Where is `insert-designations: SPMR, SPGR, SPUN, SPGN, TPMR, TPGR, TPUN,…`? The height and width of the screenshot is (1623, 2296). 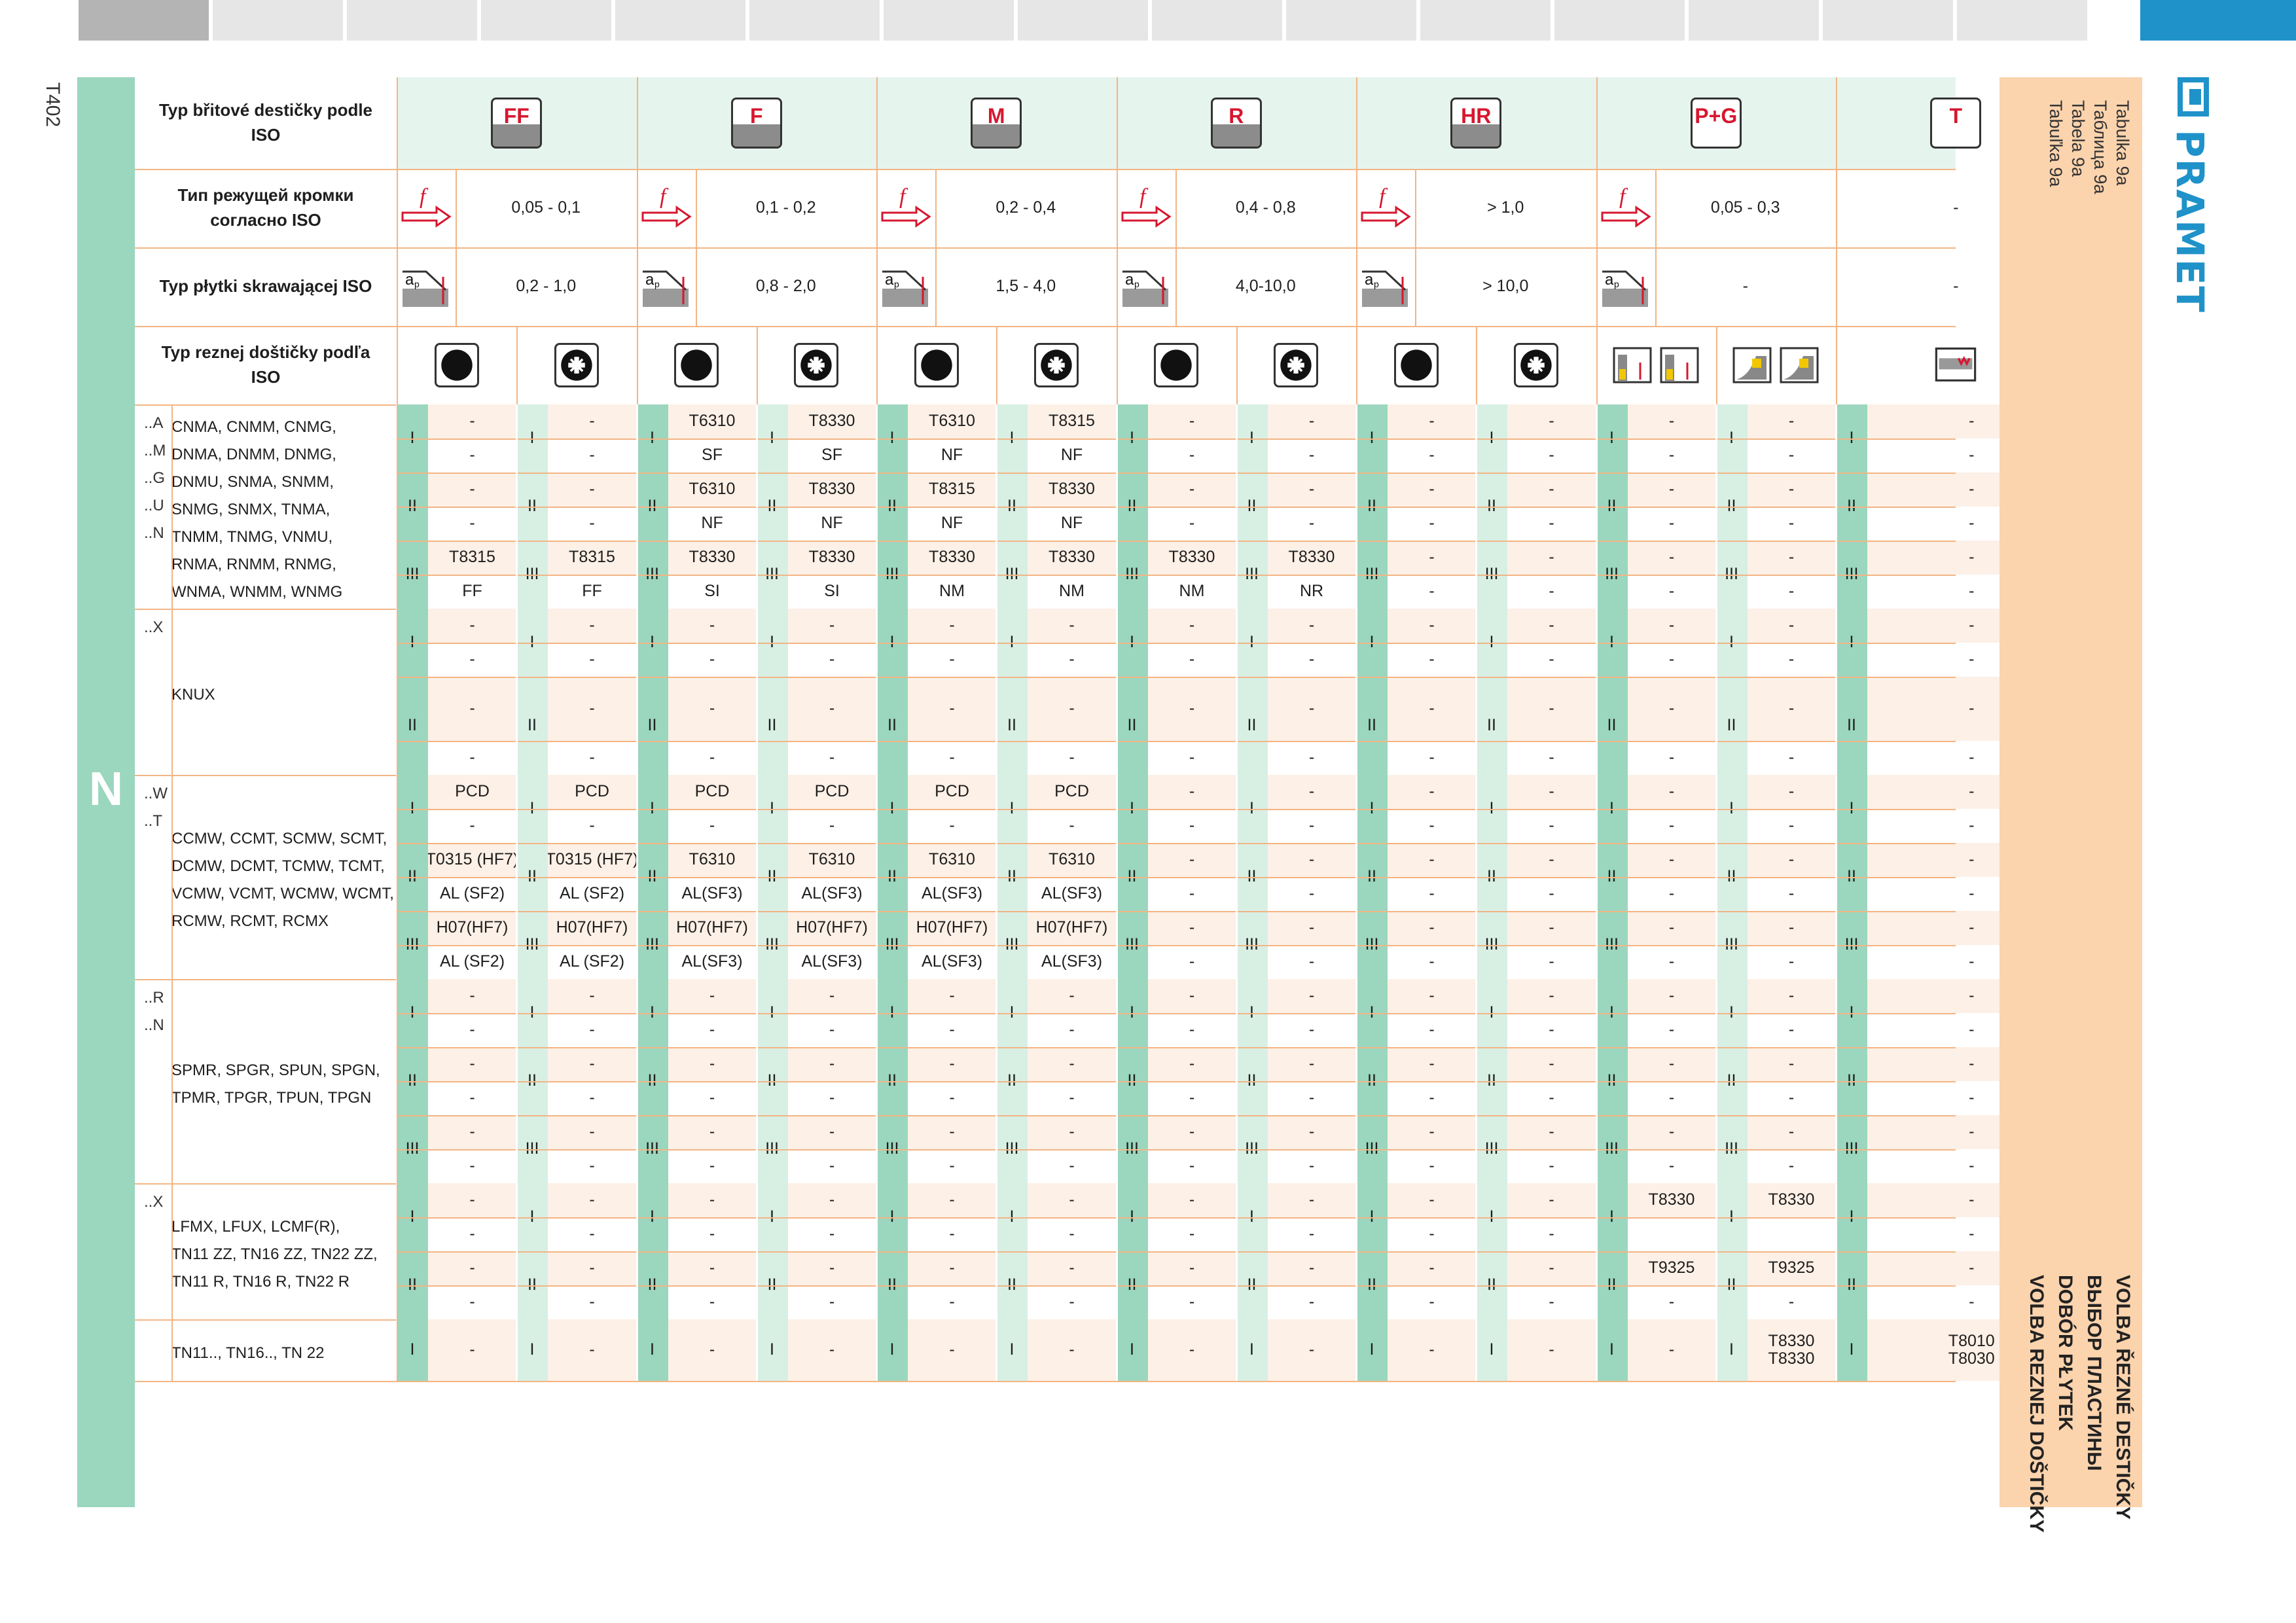
insert-designations: SPMR, SPGR, SPUN, SPGN, TPMR, TPGR, TPUN,… is located at coordinates (284, 1081).